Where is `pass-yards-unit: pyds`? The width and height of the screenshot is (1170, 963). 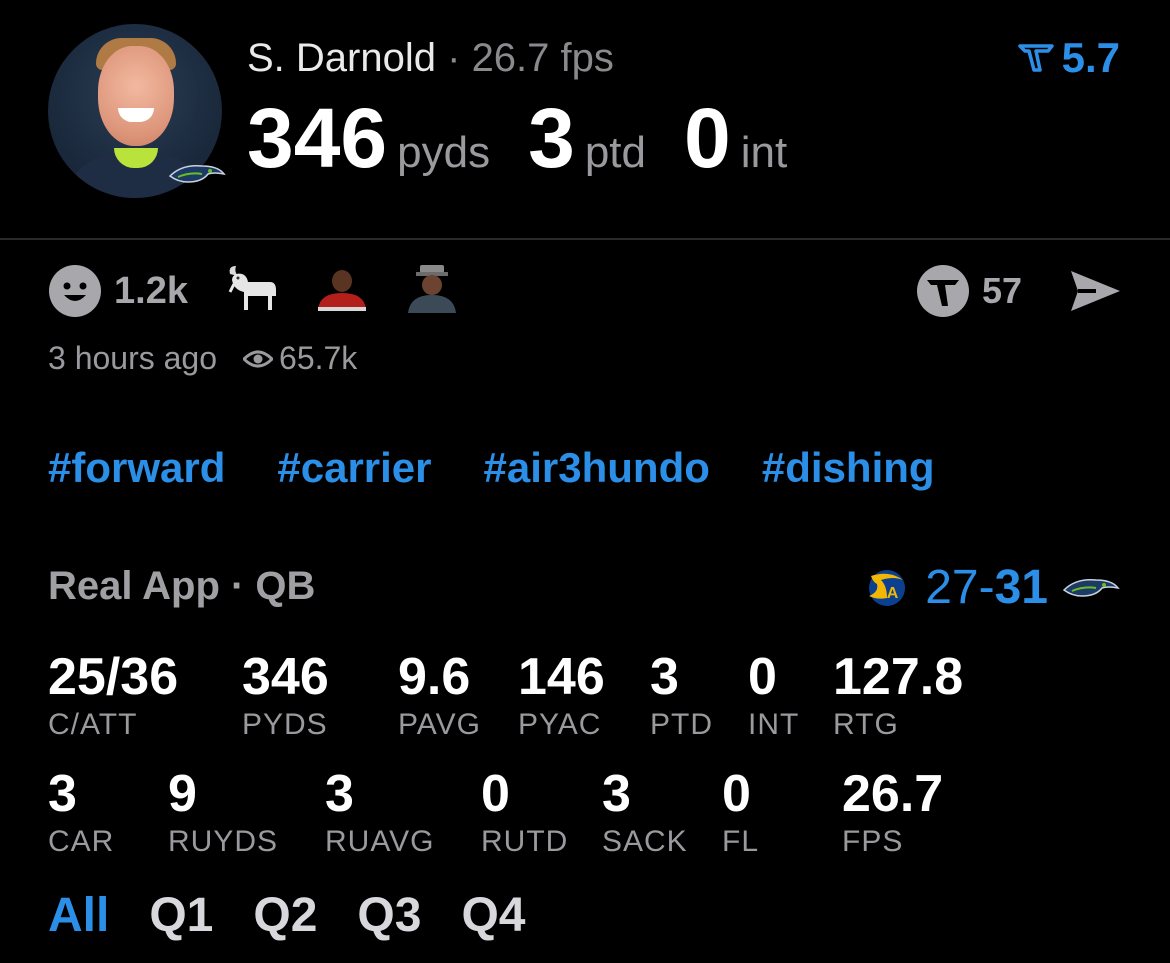
pass-yards-unit: pyds is located at coordinates (444, 152).